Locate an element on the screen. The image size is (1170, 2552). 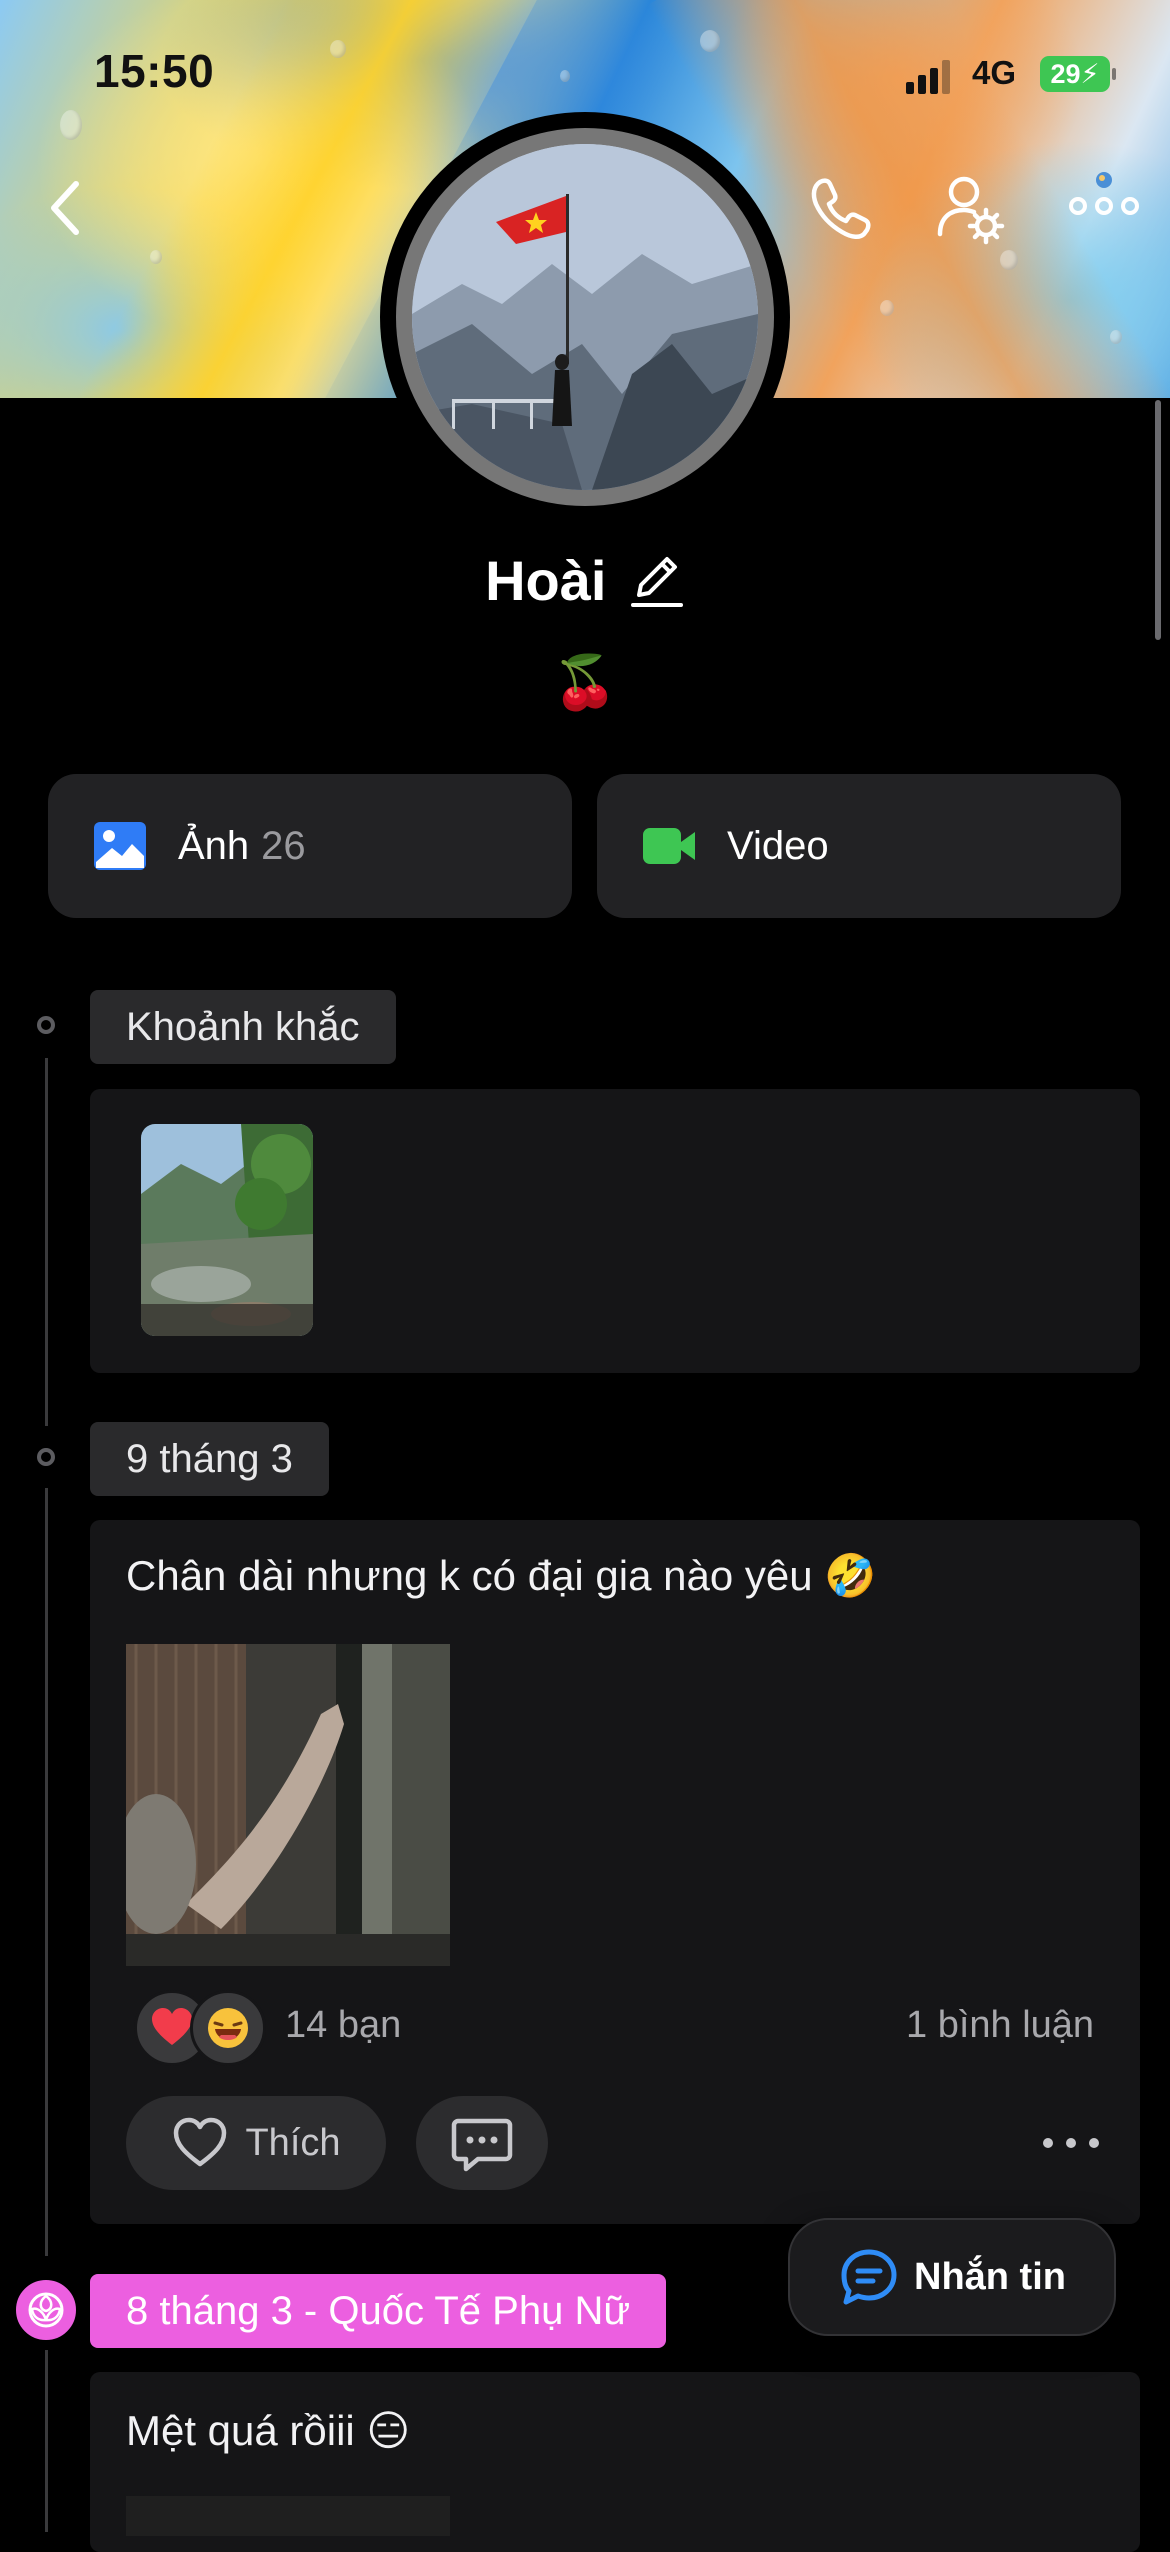
profile-settings-button is located at coordinates (970, 208).